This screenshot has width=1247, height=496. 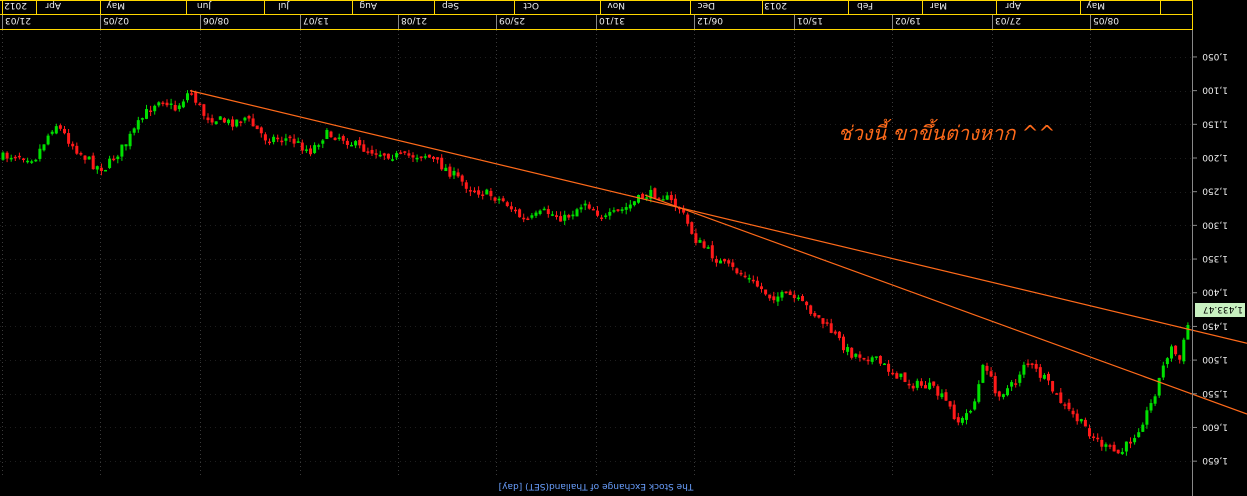 I want to click on date-label: 02/05, so click(x=116, y=20).